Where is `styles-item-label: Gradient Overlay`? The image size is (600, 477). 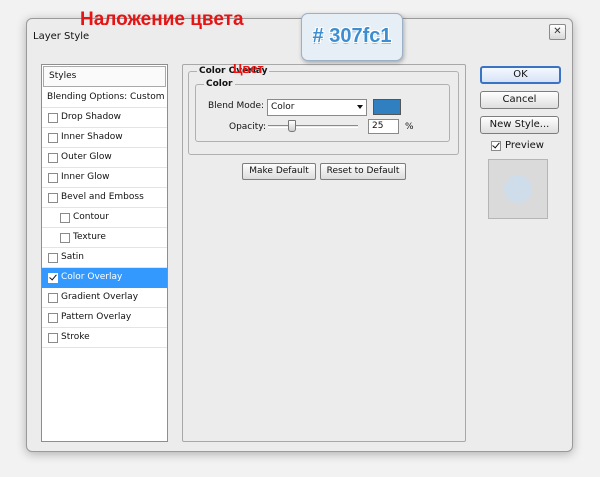 styles-item-label: Gradient Overlay is located at coordinates (100, 297).